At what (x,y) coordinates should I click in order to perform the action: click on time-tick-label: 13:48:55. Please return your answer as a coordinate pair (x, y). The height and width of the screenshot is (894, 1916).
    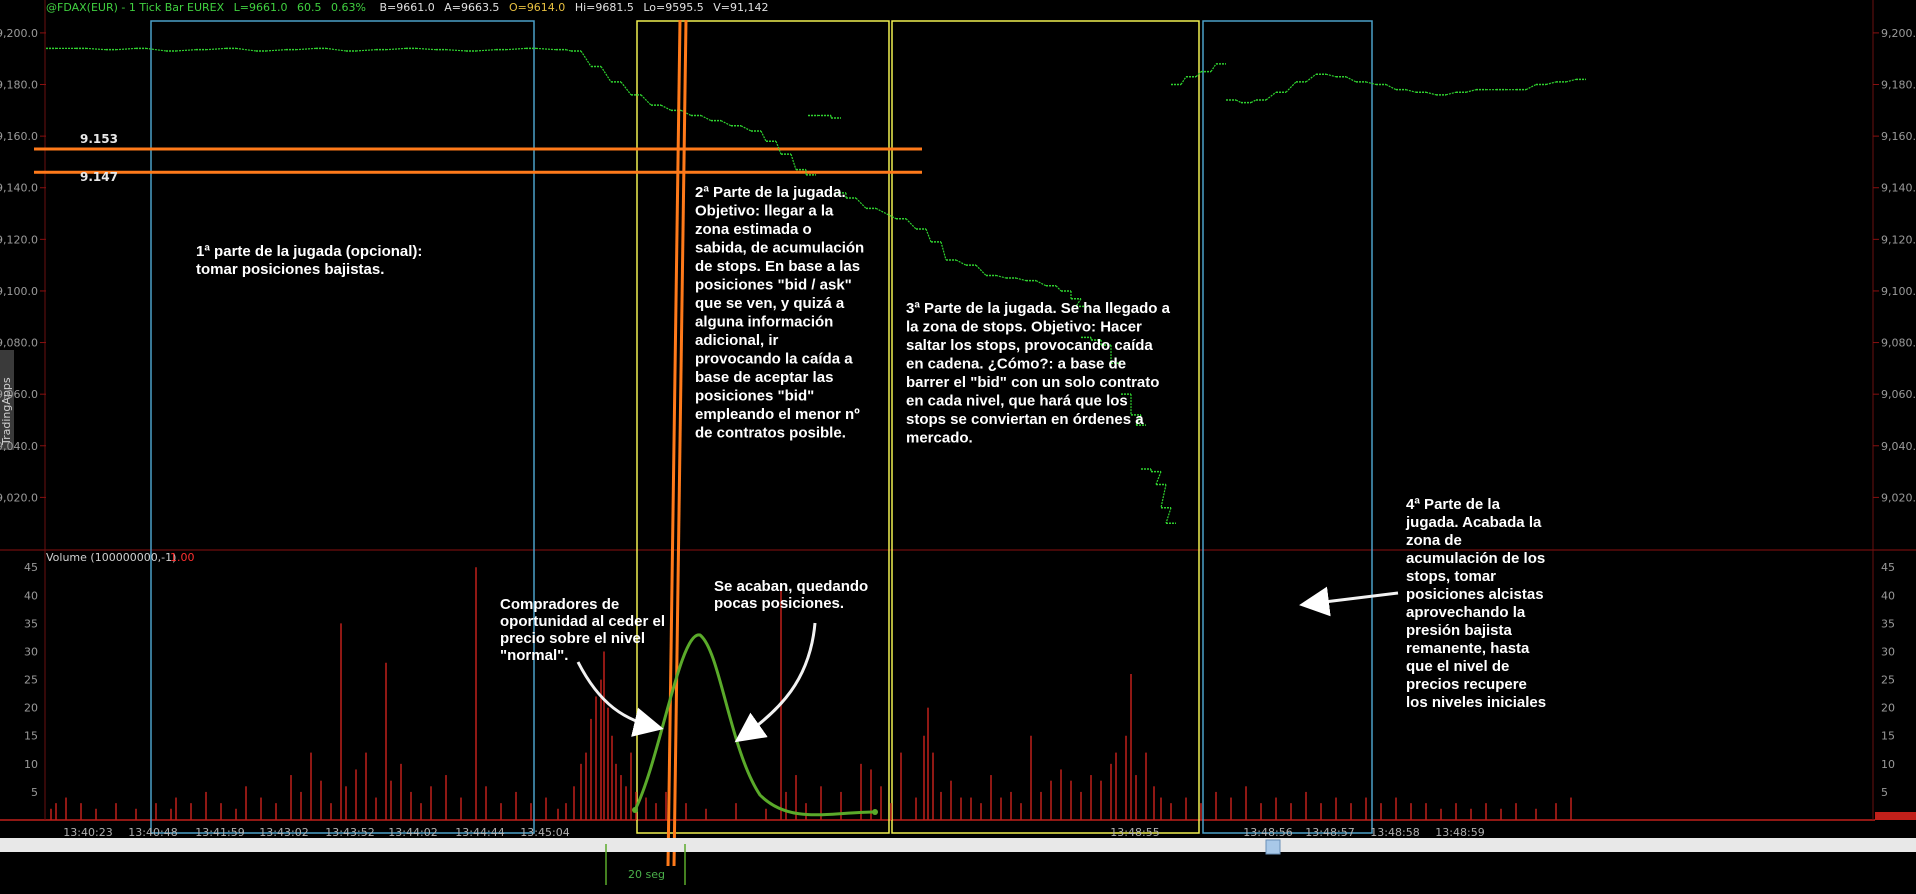
    Looking at the image, I should click on (1134, 832).